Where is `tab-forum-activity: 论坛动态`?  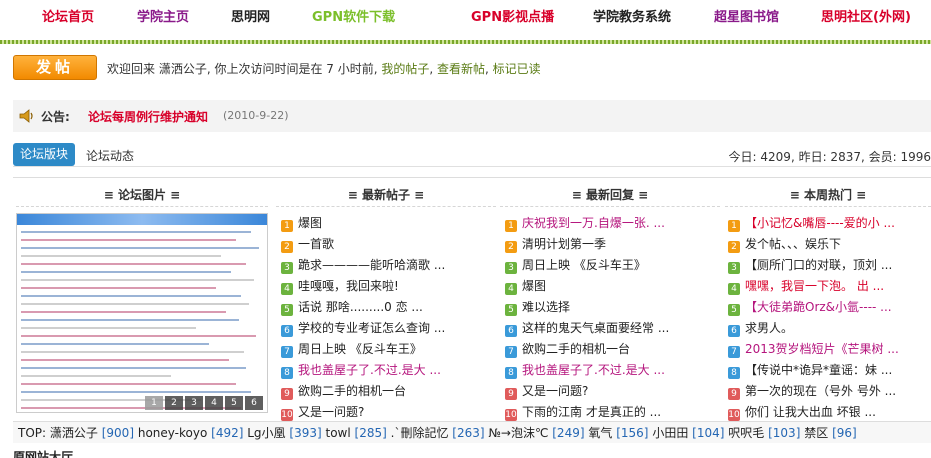 tab-forum-activity: 论坛动态 is located at coordinates (110, 155).